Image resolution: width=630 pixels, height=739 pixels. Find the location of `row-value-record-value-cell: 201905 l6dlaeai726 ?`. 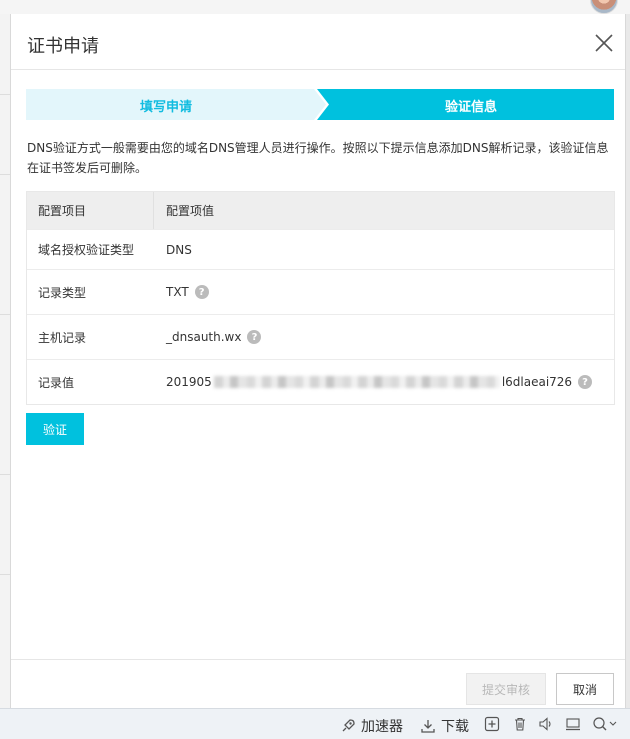

row-value-record-value-cell: 201905 l6dlaeai726 ? is located at coordinates (384, 382).